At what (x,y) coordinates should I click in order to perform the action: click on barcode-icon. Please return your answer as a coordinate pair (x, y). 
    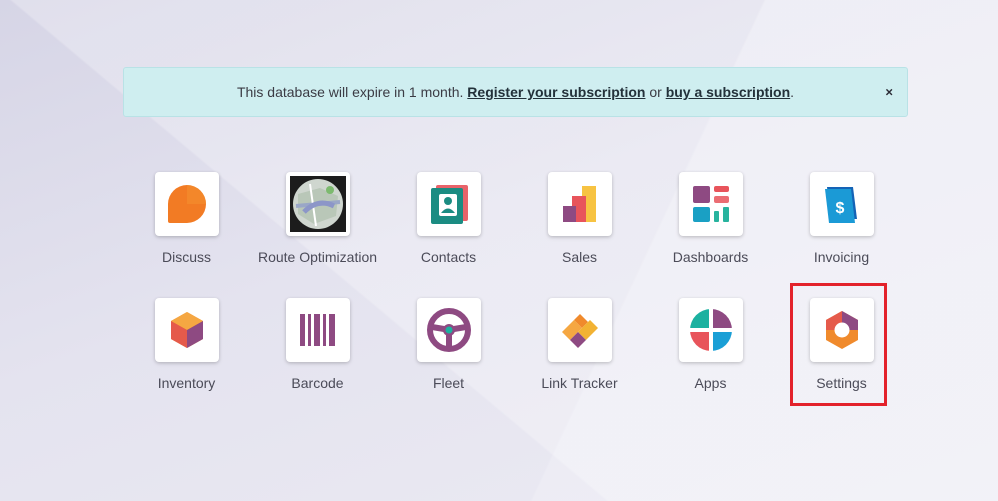
    Looking at the image, I should click on (317, 330).